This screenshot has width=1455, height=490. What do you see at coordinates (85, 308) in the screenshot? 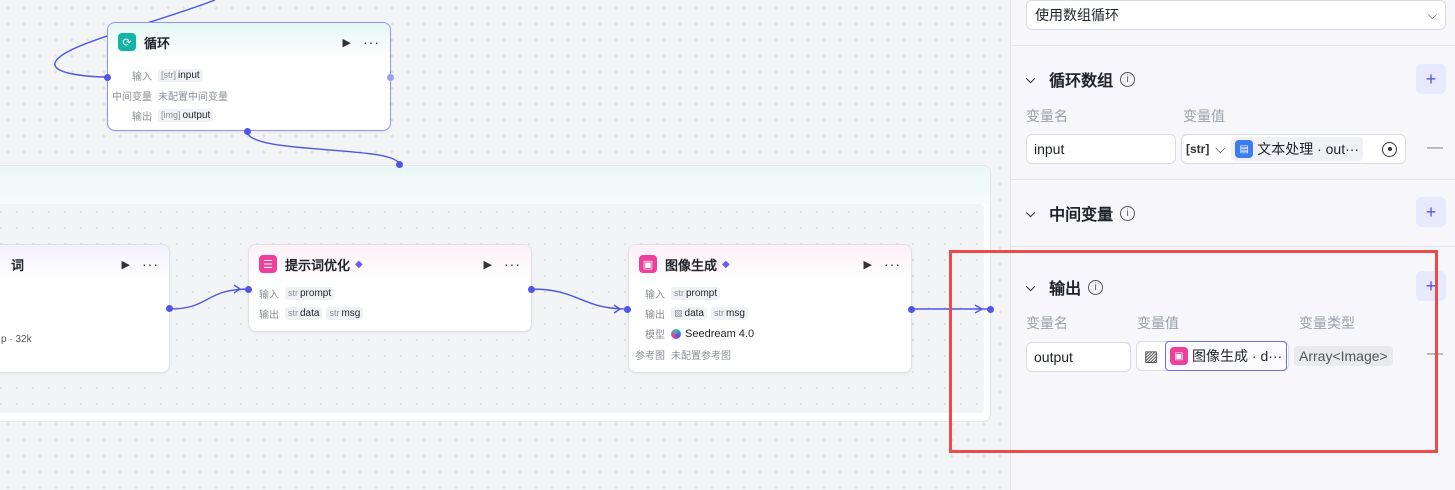
I see `llm-node: 词 ▶ ··· p · 32k` at bounding box center [85, 308].